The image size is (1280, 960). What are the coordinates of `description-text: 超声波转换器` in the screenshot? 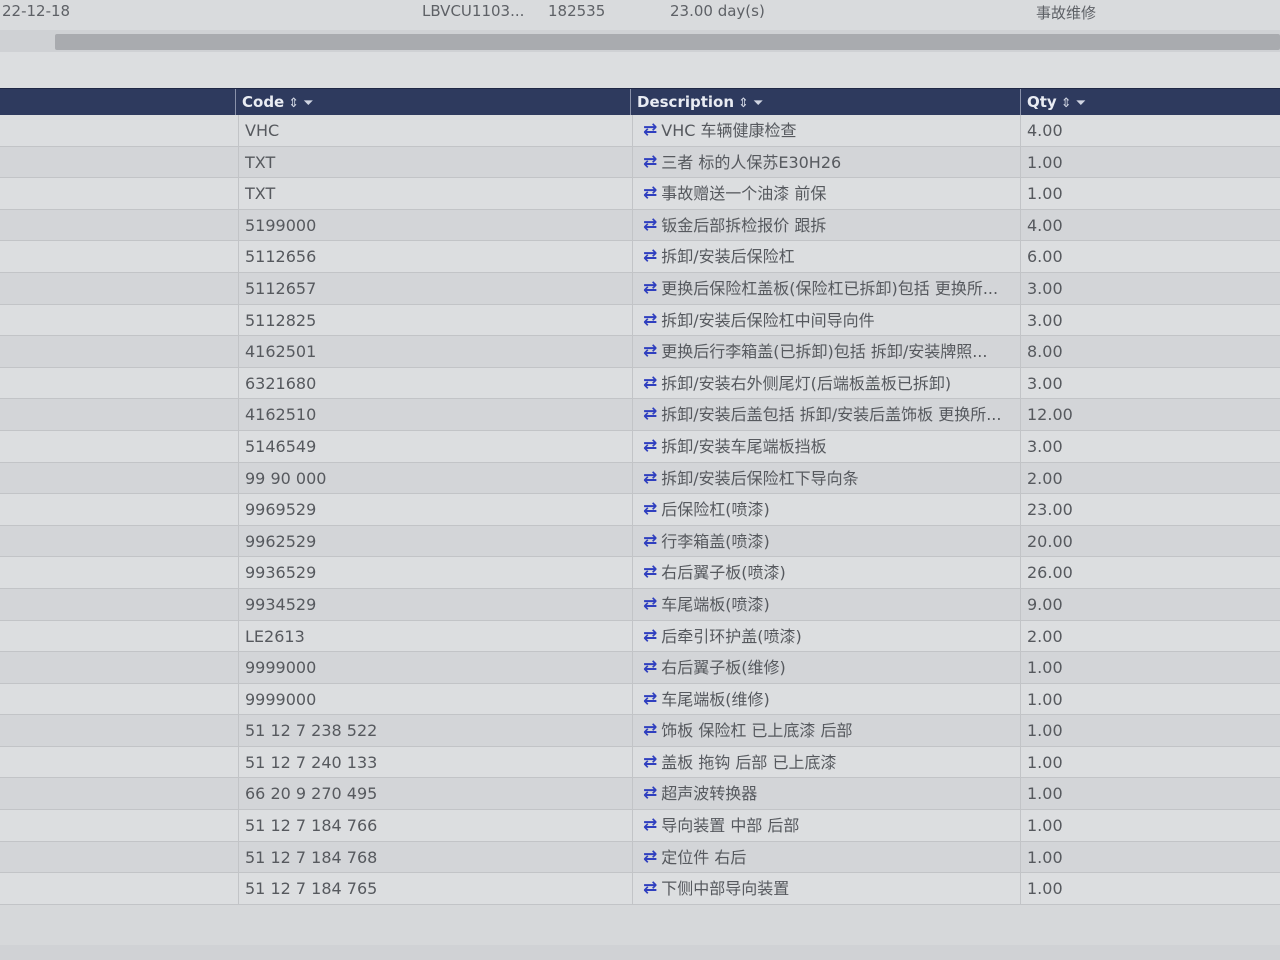 It's located at (709, 794).